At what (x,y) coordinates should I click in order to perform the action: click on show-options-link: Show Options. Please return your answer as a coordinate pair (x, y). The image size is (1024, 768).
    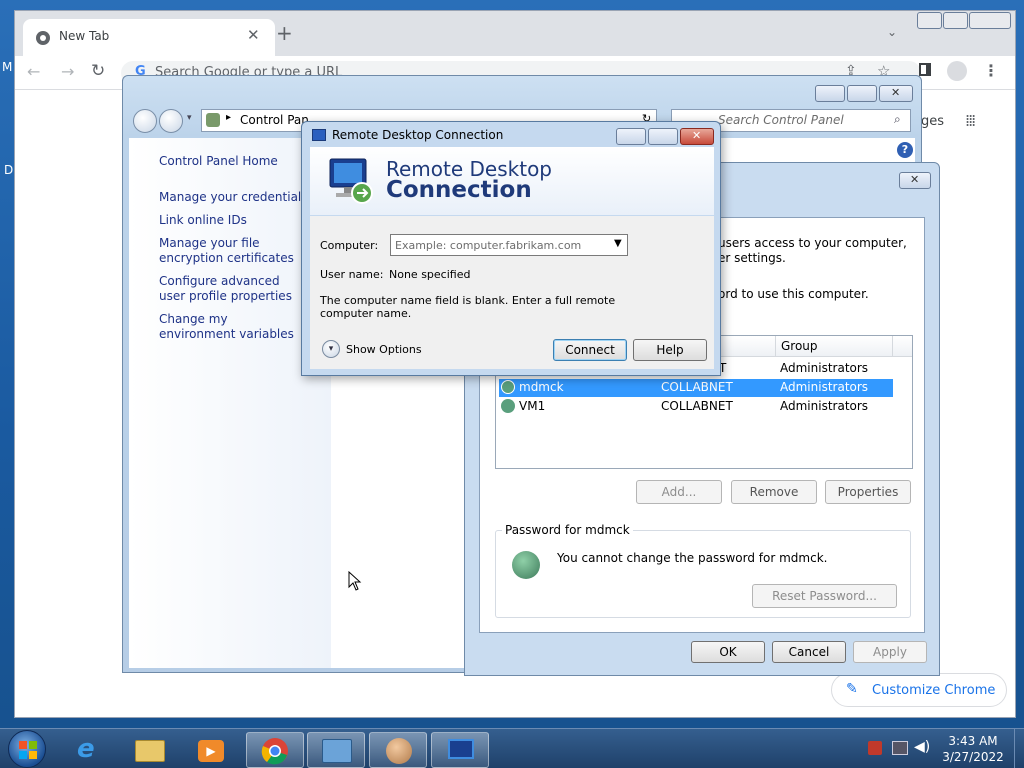
    Looking at the image, I should click on (384, 349).